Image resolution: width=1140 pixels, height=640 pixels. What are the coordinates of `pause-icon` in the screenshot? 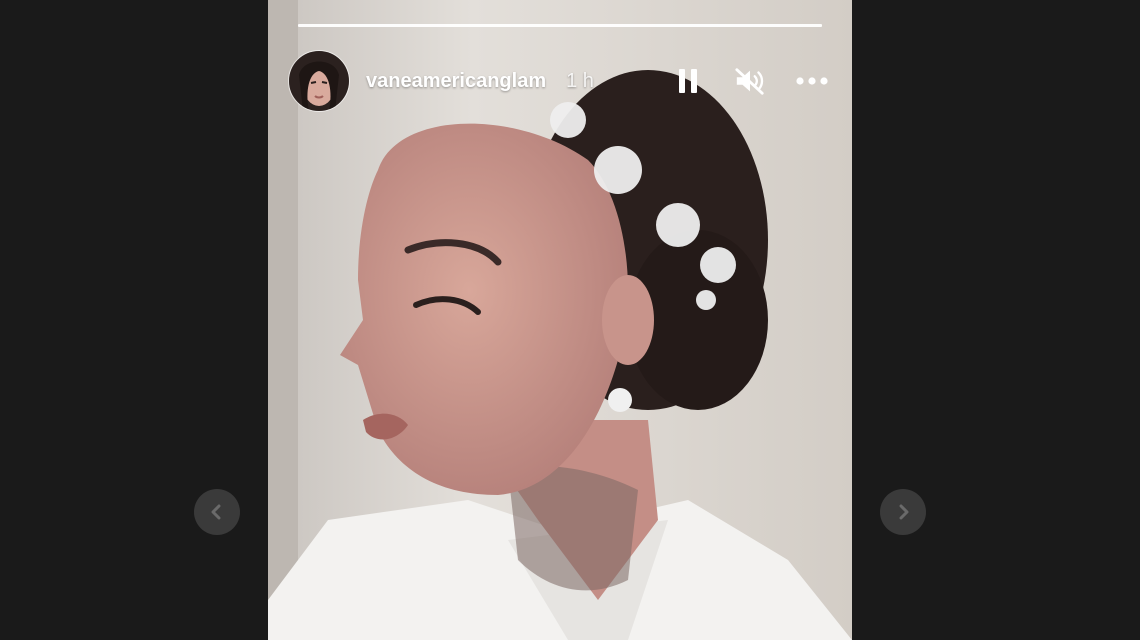 It's located at (688, 81).